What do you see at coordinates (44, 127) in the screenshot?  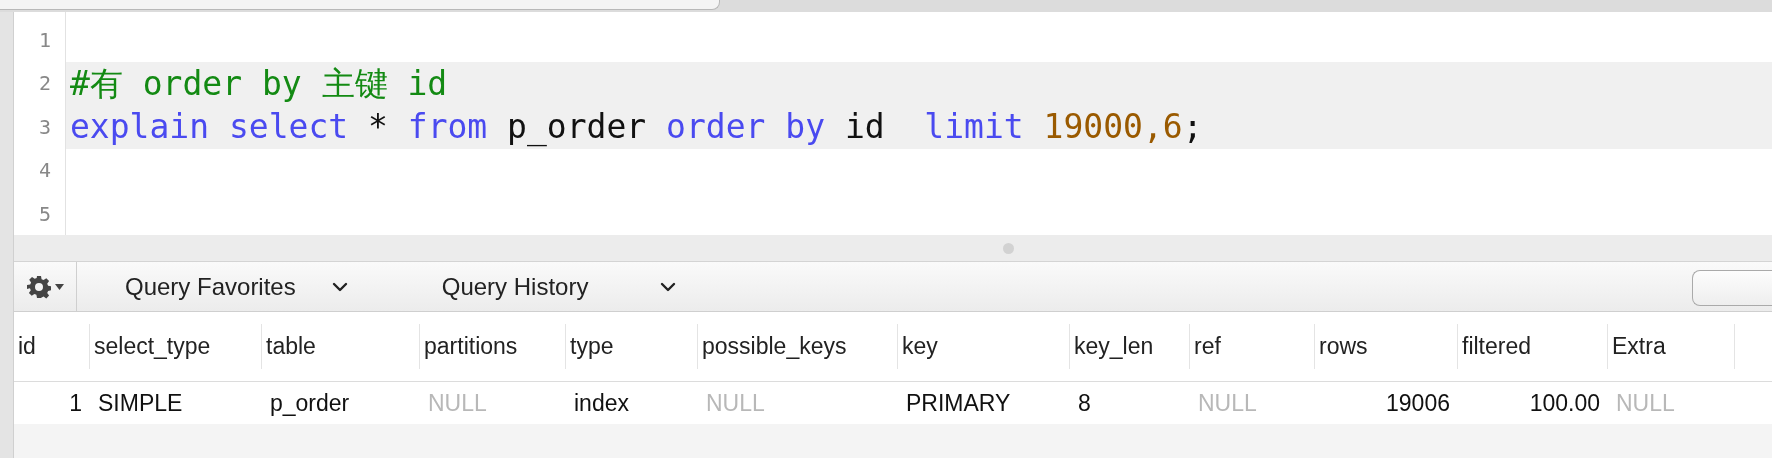 I see `line-number: 3` at bounding box center [44, 127].